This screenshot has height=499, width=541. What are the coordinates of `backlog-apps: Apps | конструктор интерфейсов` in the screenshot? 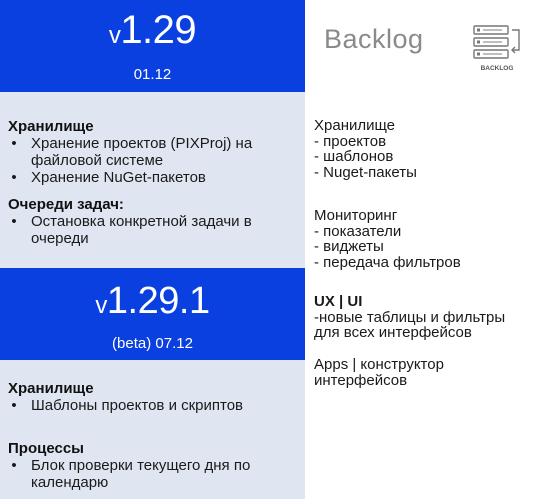 It's located at (379, 372).